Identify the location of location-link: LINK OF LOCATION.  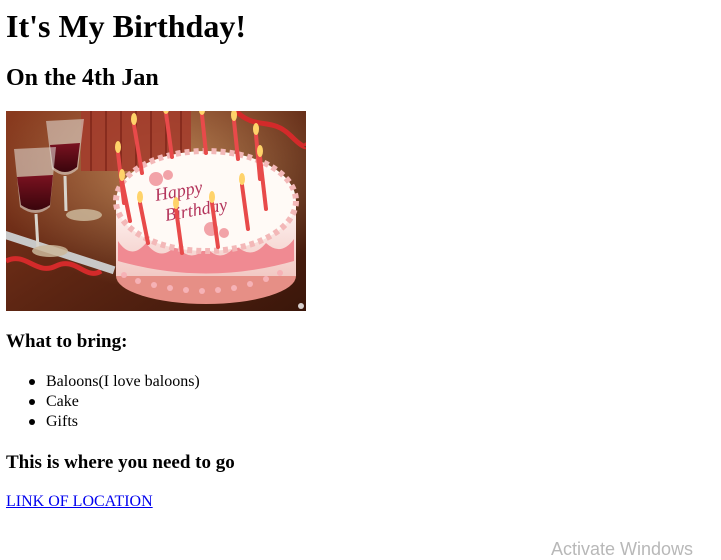
(79, 502).